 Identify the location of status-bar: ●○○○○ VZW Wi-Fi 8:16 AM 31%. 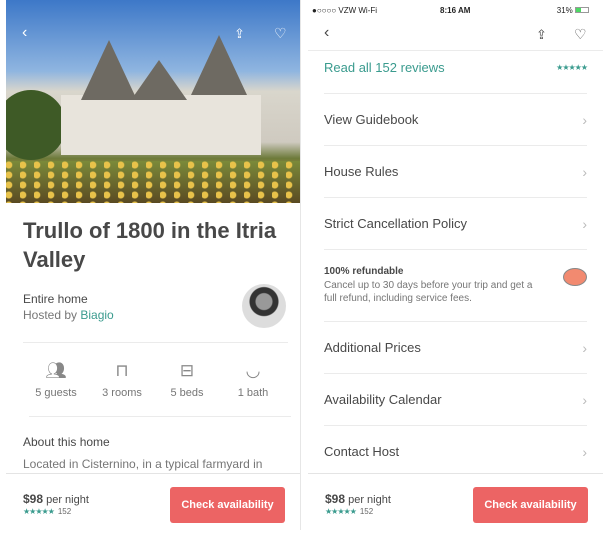
(455, 10).